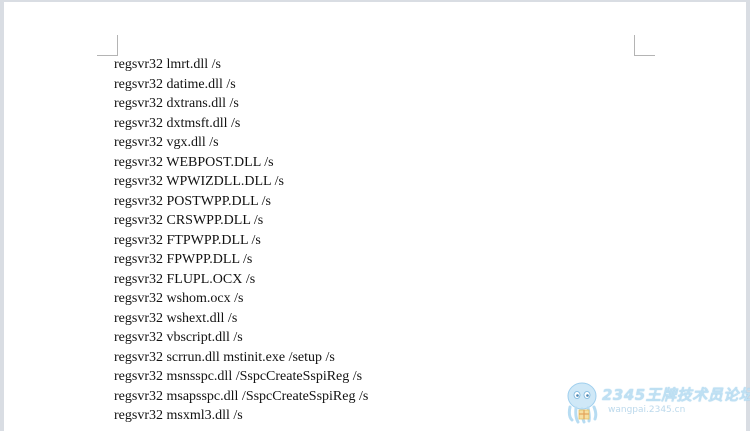  I want to click on text-line: regsvr32 WPWIZDLL.DLL /s, so click(199, 181).